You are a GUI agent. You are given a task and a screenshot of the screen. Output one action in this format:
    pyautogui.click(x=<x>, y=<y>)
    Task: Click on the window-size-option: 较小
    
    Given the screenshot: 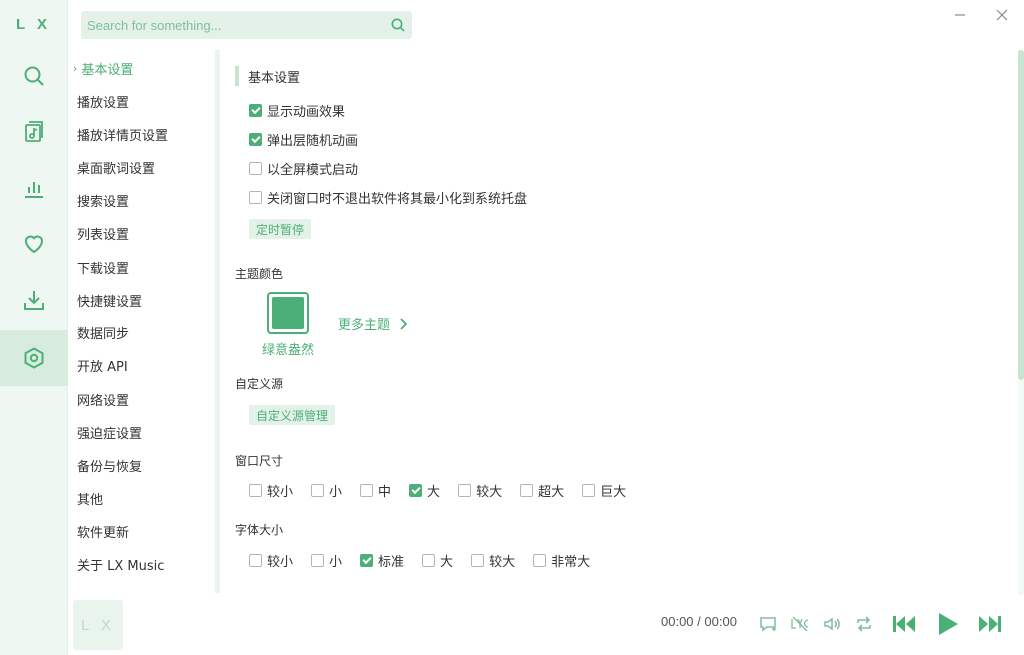 What is the action you would take?
    pyautogui.click(x=271, y=490)
    